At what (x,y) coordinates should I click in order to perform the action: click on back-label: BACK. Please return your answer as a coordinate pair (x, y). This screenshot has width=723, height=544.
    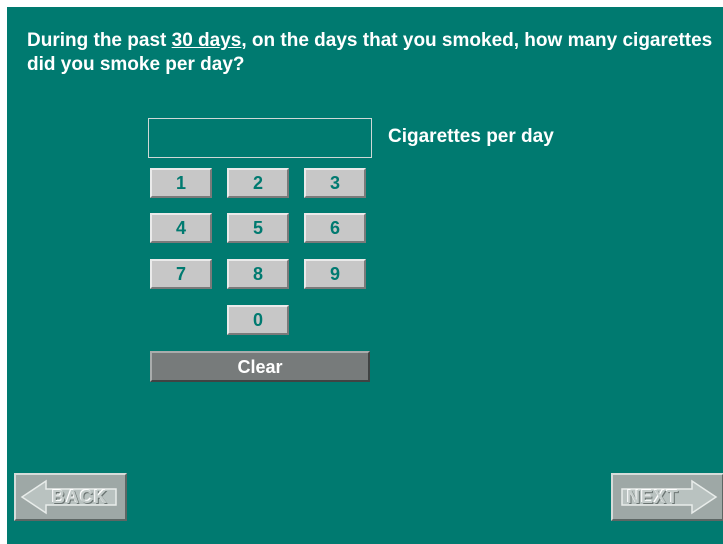
    Looking at the image, I should click on (80, 497).